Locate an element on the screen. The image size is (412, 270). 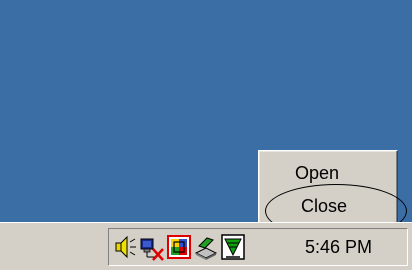
safely-remove-hardware-icon is located at coordinates (206, 247).